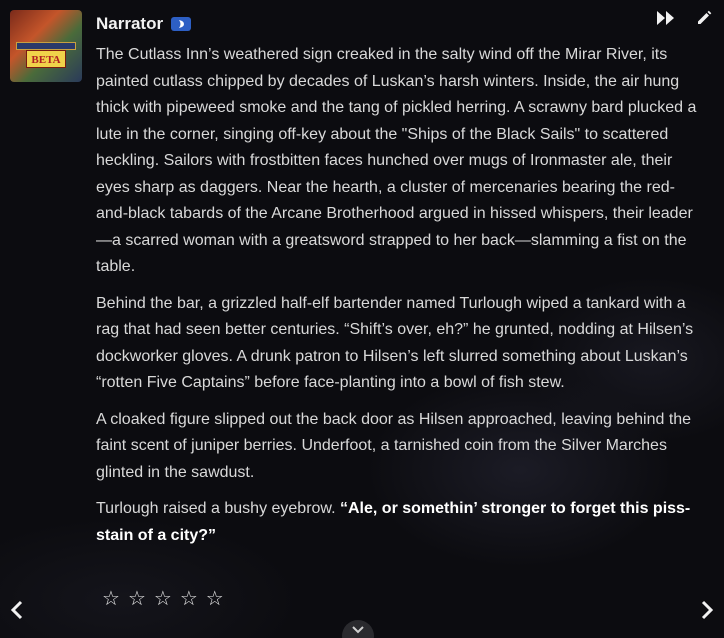 The width and height of the screenshot is (724, 638). Describe the element at coordinates (129, 24) in the screenshot. I see `character-name: Narrator` at that location.